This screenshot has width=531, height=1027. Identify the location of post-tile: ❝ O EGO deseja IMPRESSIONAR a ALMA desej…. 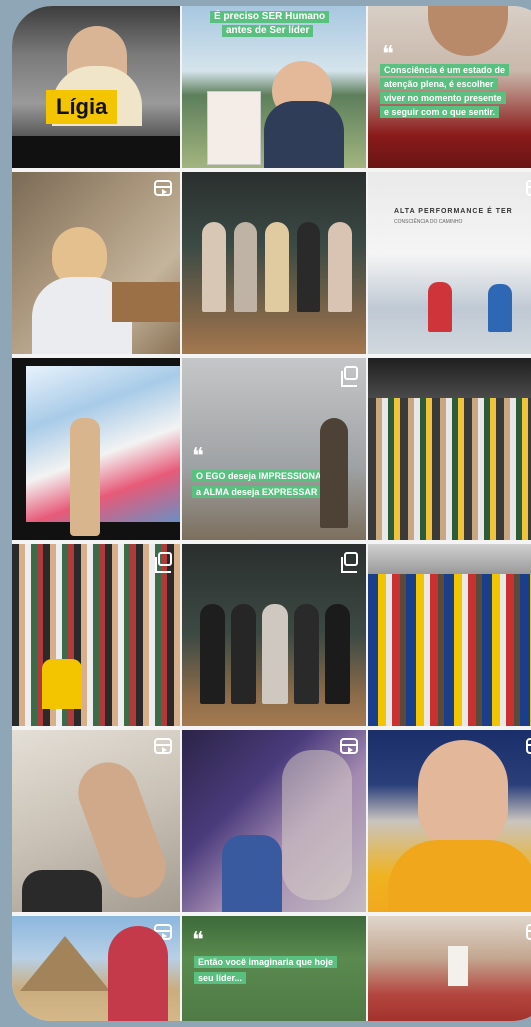
(274, 449).